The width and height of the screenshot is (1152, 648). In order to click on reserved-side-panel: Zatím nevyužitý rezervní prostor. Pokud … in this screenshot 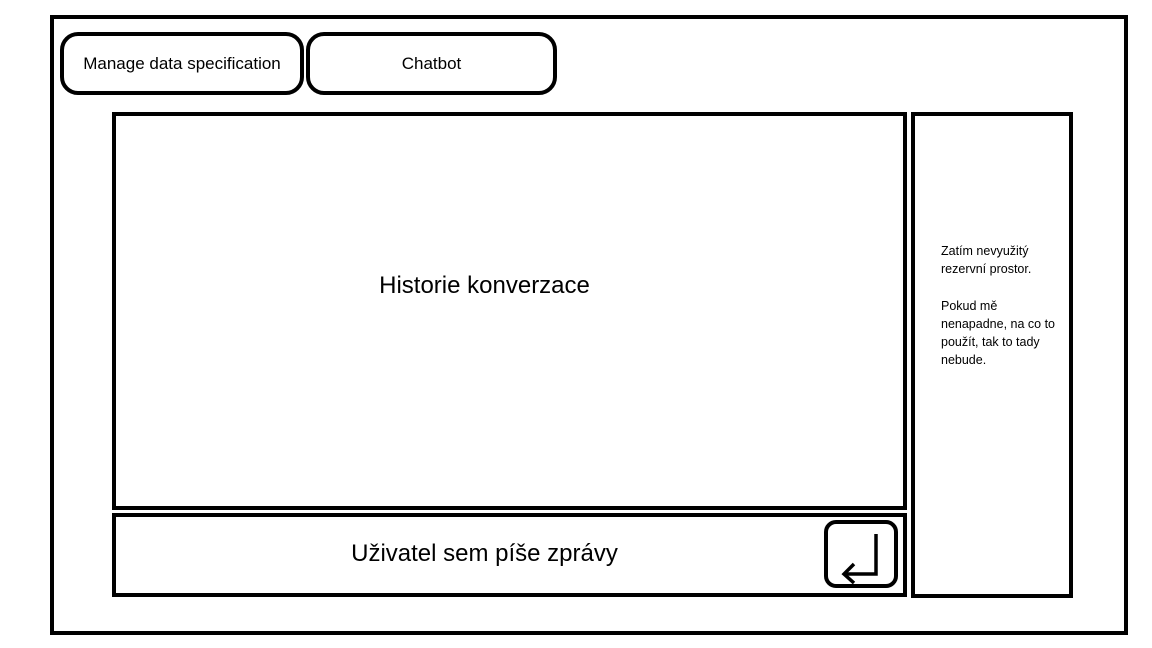, I will do `click(992, 355)`.